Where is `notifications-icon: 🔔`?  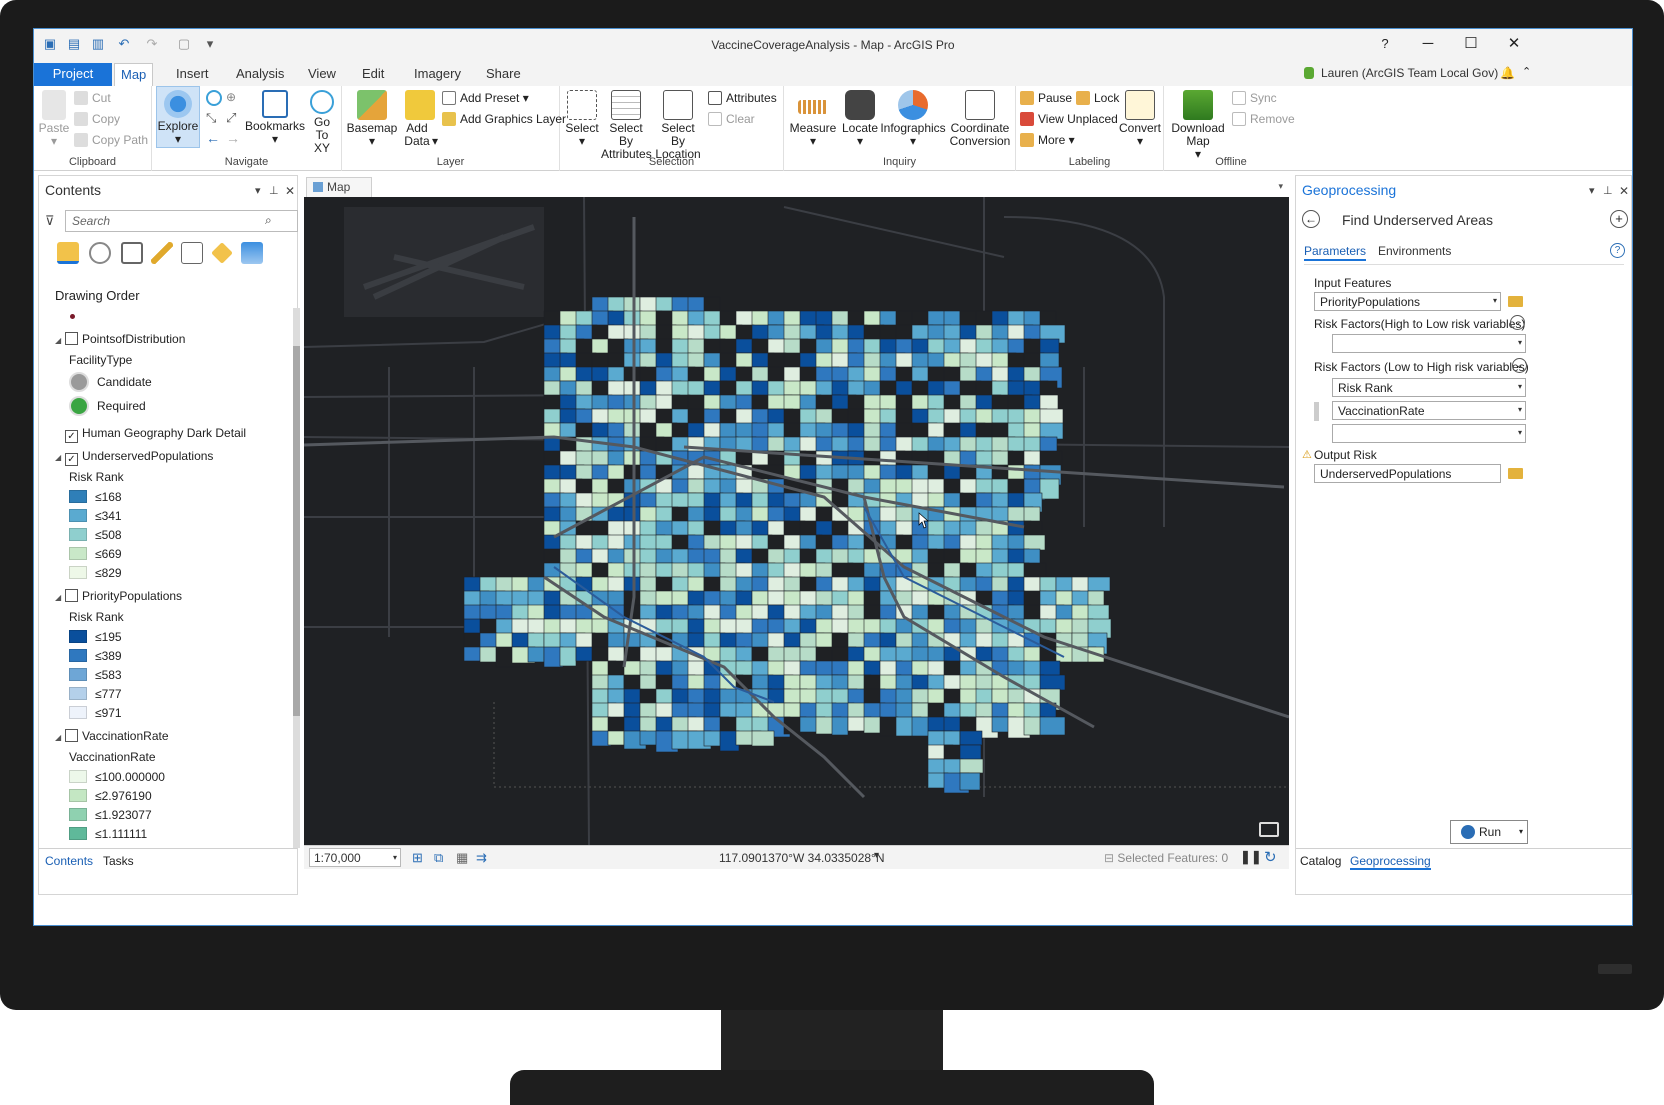 notifications-icon: 🔔 is located at coordinates (1507, 73).